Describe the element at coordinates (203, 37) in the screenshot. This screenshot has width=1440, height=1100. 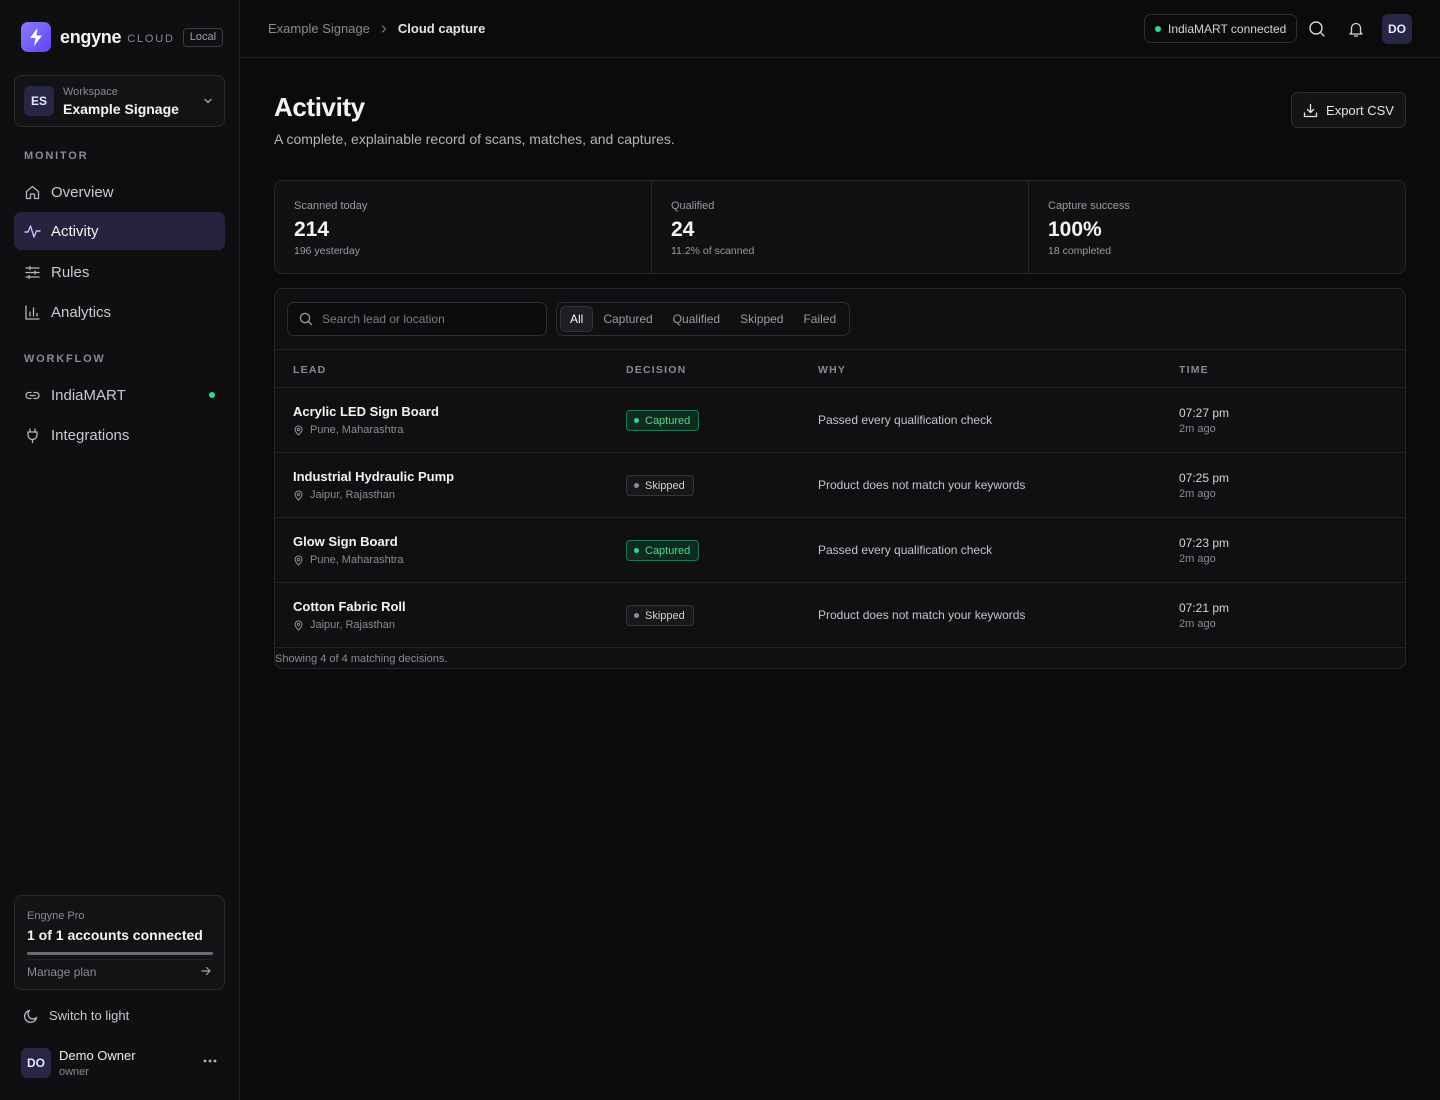
I see `environment-badge: Local` at that location.